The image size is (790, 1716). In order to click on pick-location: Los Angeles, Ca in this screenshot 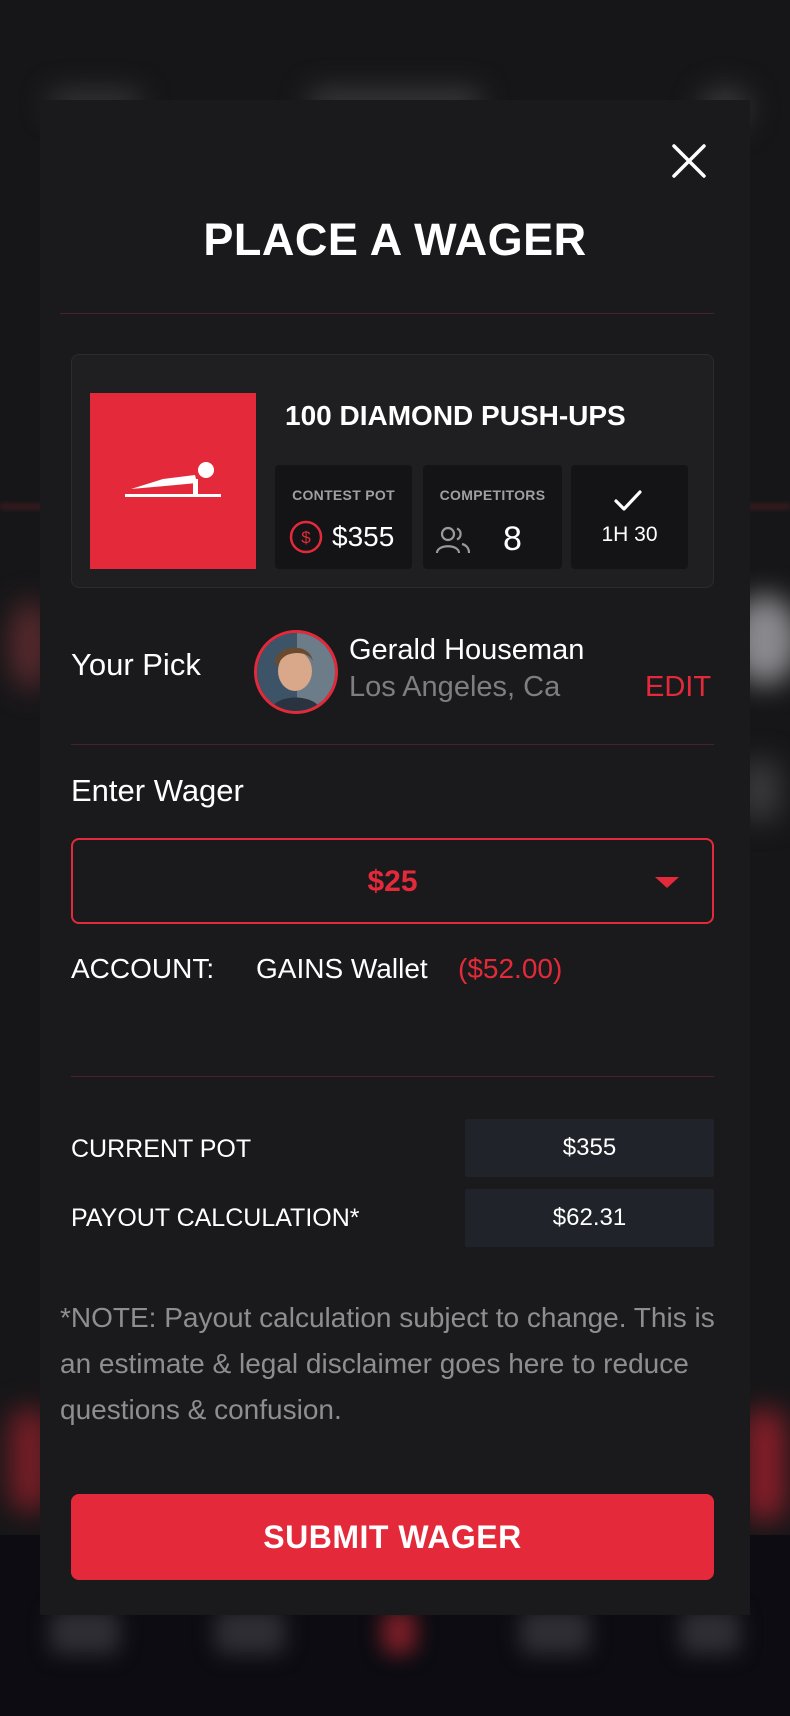, I will do `click(455, 687)`.